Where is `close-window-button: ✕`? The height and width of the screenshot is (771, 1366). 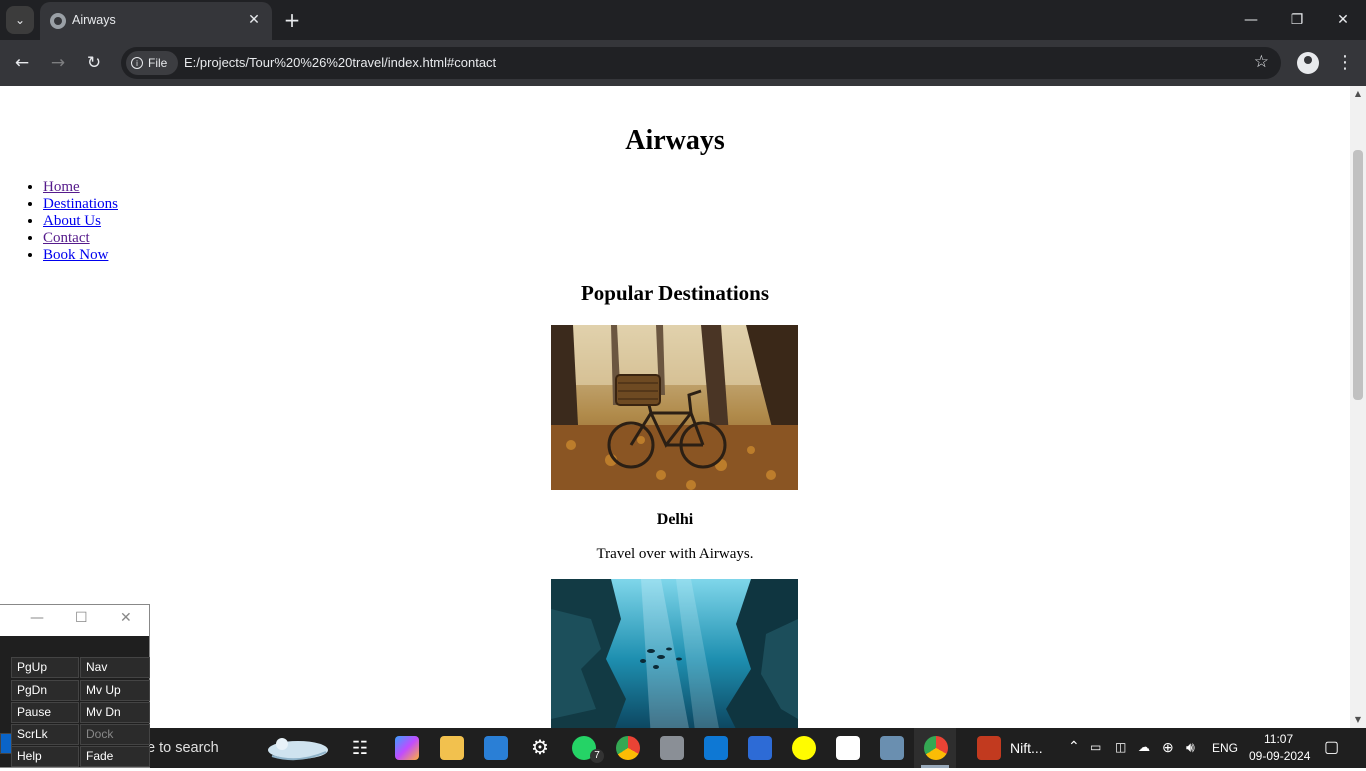 close-window-button: ✕ is located at coordinates (1343, 20).